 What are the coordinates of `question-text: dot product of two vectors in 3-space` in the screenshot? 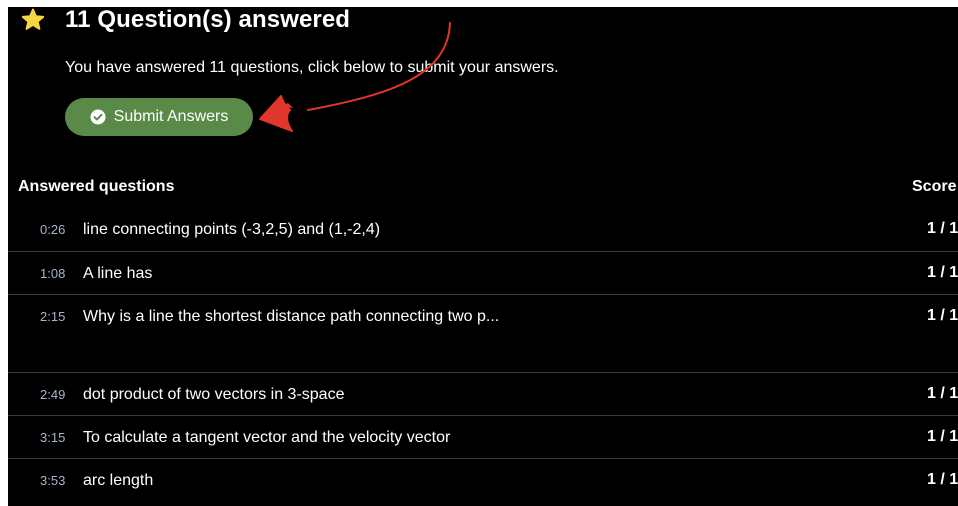 It's located at (303, 394).